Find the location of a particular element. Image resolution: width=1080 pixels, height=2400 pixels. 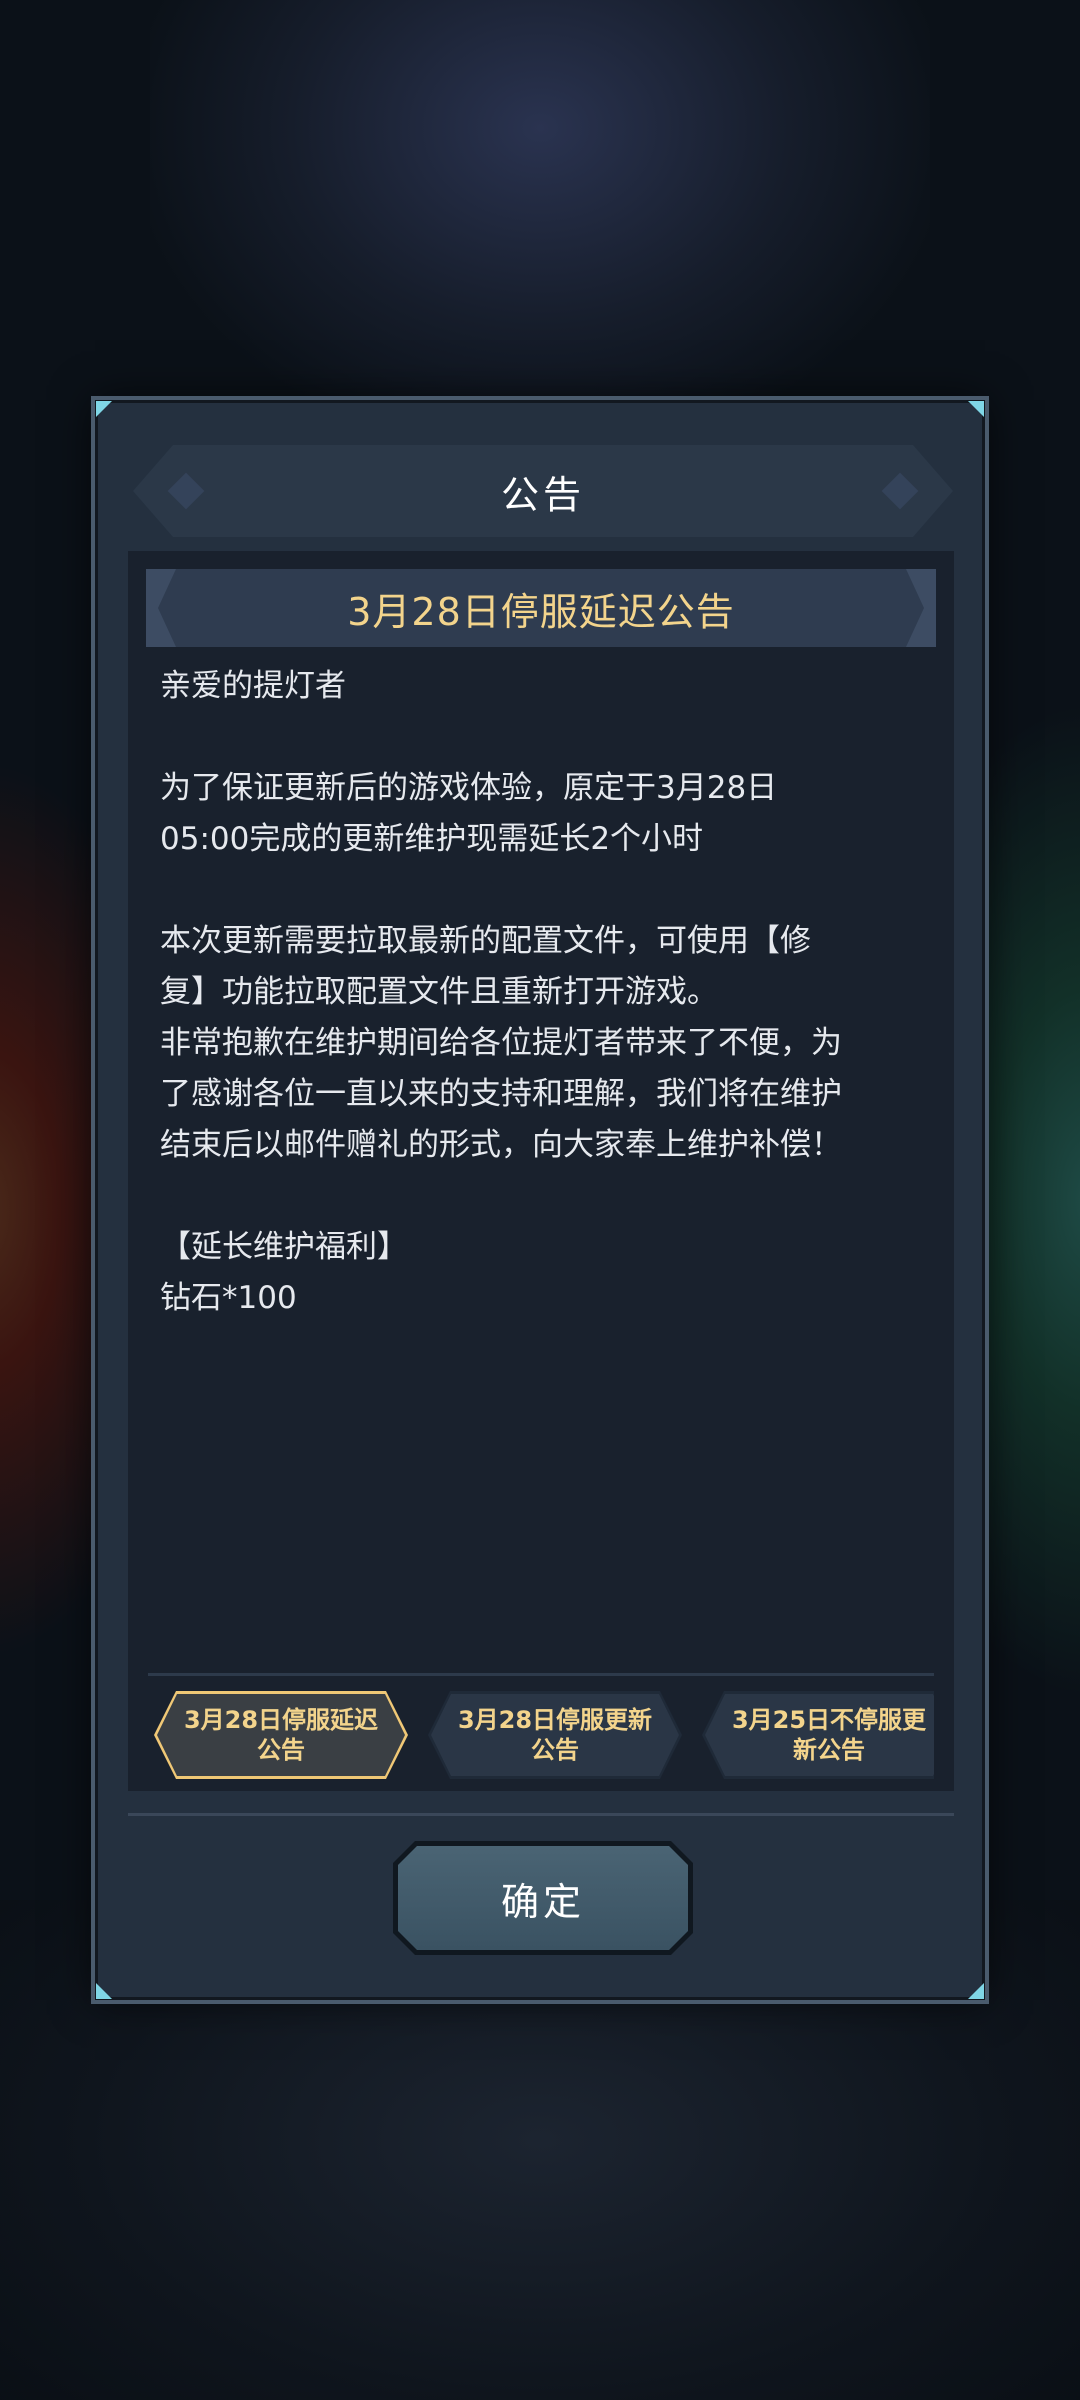

tab-announcement-delay: 3月28日停服延迟 公告 is located at coordinates (281, 1735).